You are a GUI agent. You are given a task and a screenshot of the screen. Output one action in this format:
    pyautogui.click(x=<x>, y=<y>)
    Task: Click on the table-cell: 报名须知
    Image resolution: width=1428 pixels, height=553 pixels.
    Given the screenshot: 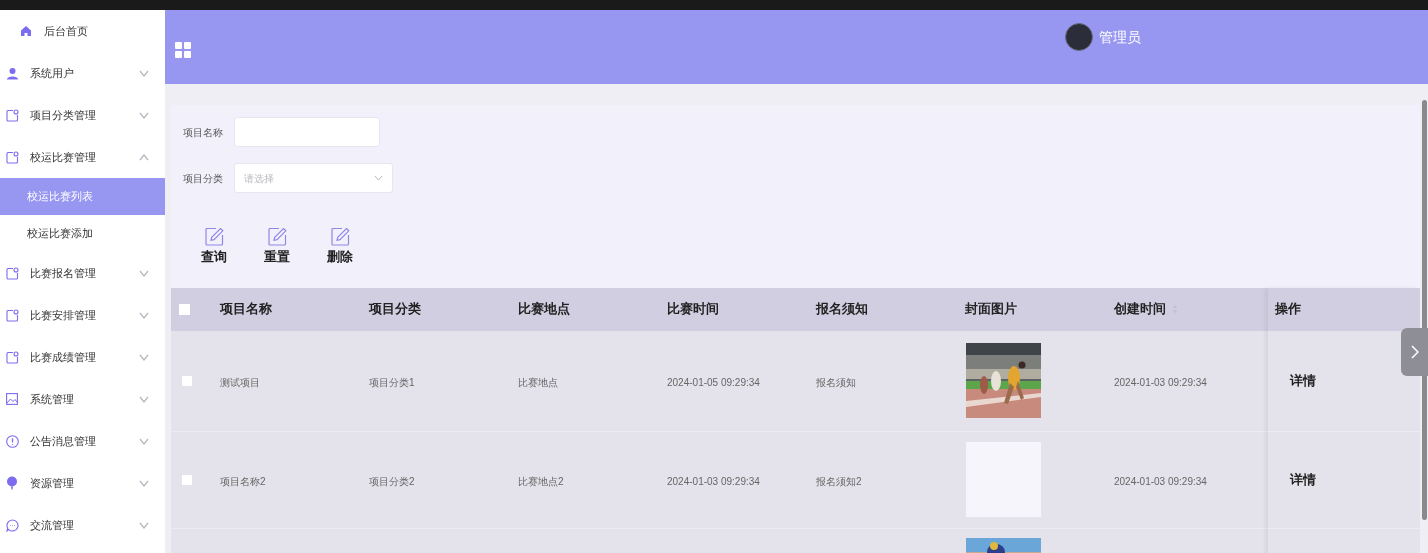 What is the action you would take?
    pyautogui.click(x=836, y=382)
    